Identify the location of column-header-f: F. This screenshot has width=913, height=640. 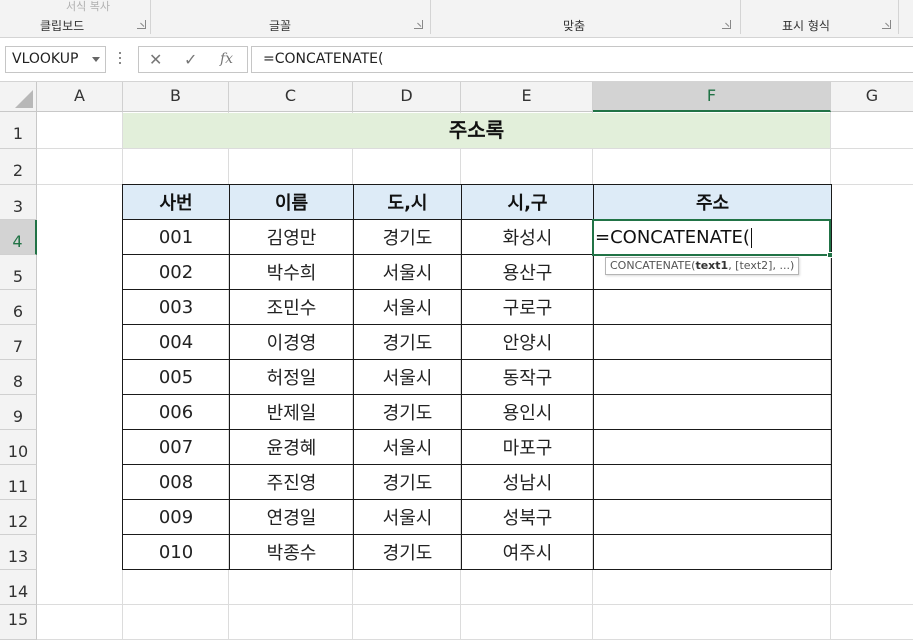
(712, 97).